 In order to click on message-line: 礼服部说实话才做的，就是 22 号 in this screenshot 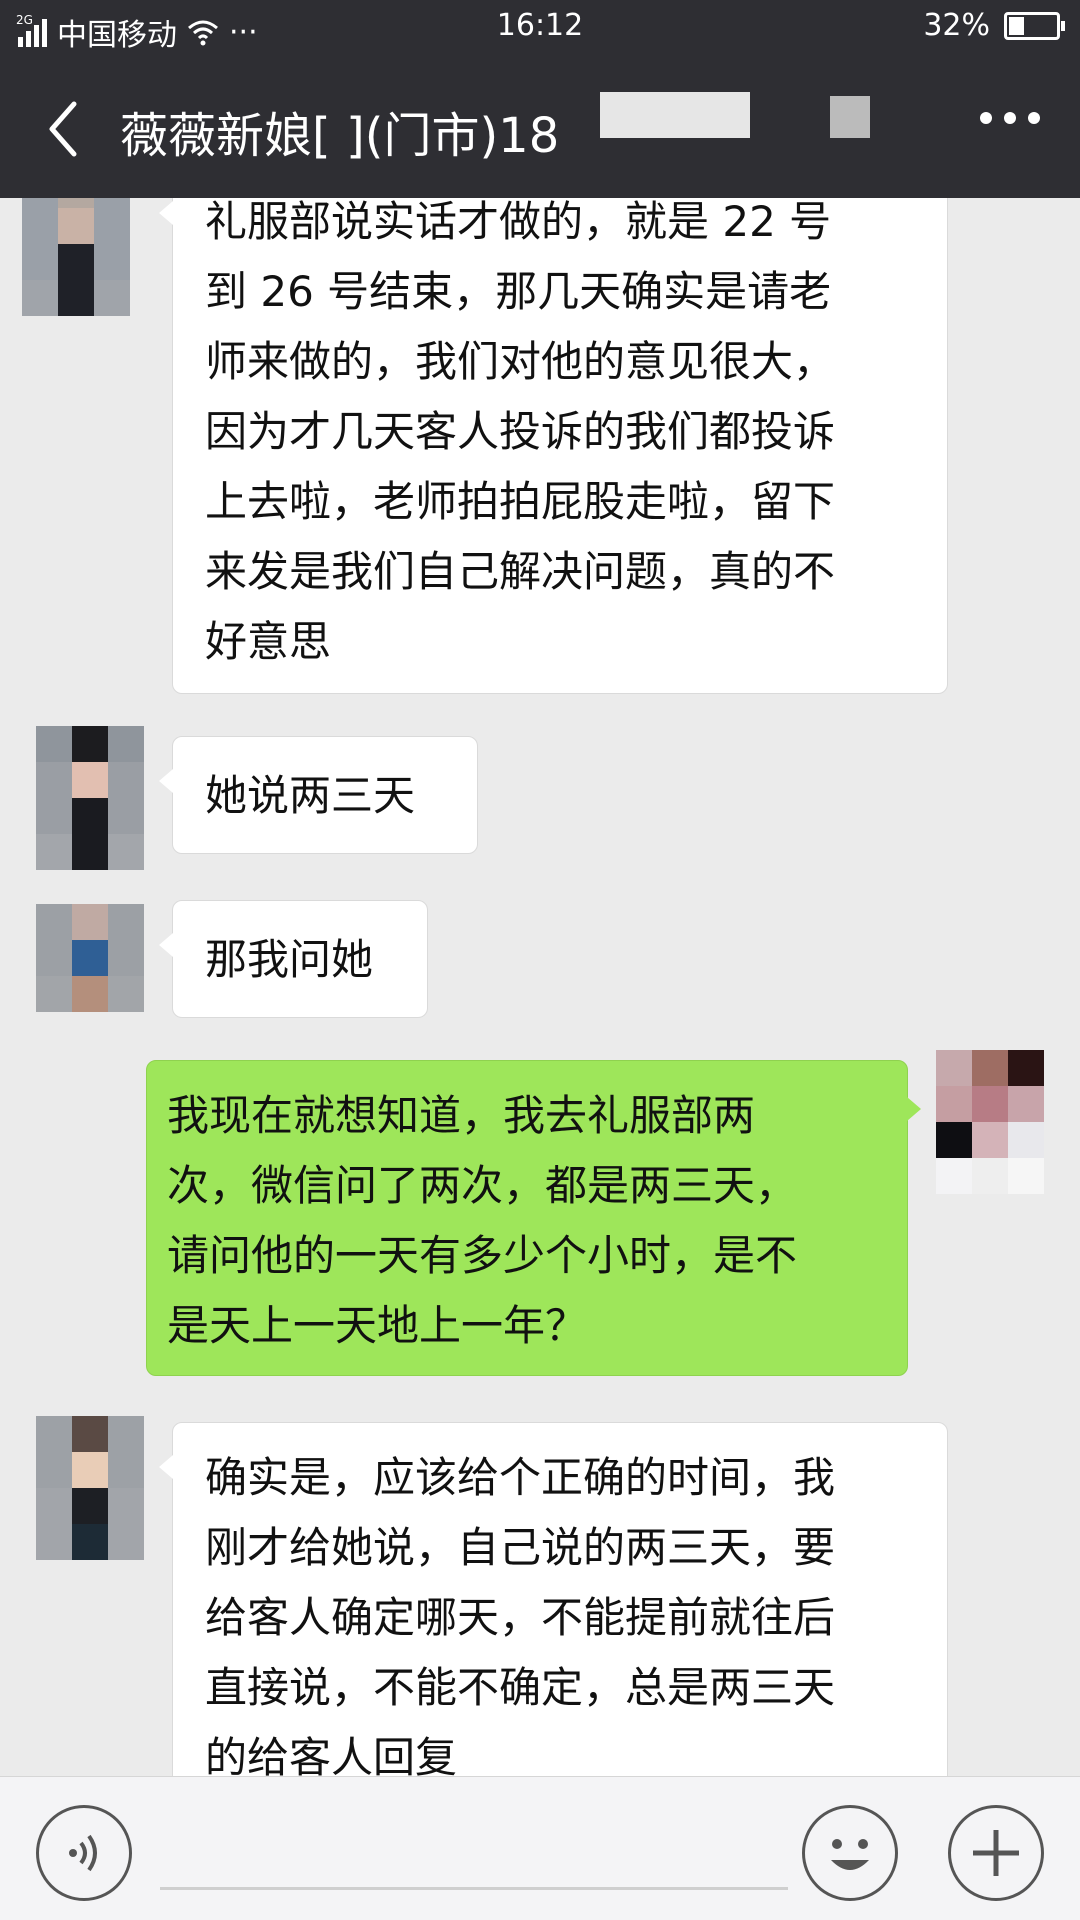, I will do `click(518, 222)`.